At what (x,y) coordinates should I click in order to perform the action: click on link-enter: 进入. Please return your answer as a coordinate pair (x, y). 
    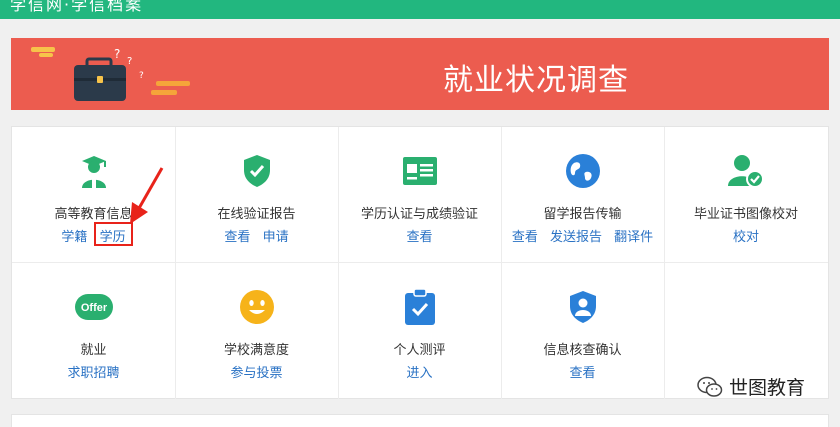
    Looking at the image, I should click on (419, 373).